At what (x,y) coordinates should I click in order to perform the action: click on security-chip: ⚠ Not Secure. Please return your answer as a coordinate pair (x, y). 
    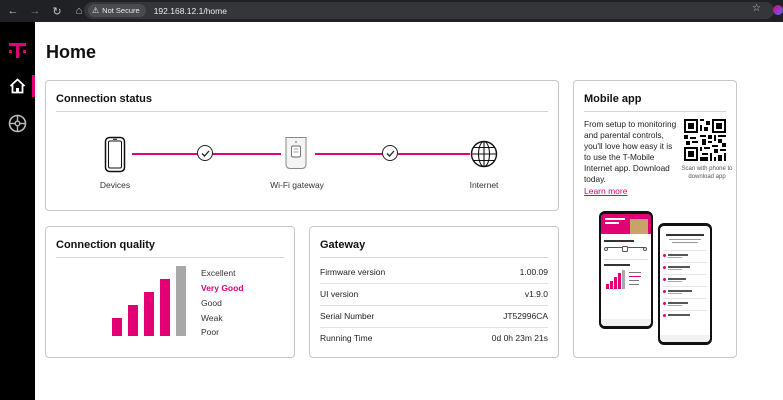
    Looking at the image, I should click on (117, 10).